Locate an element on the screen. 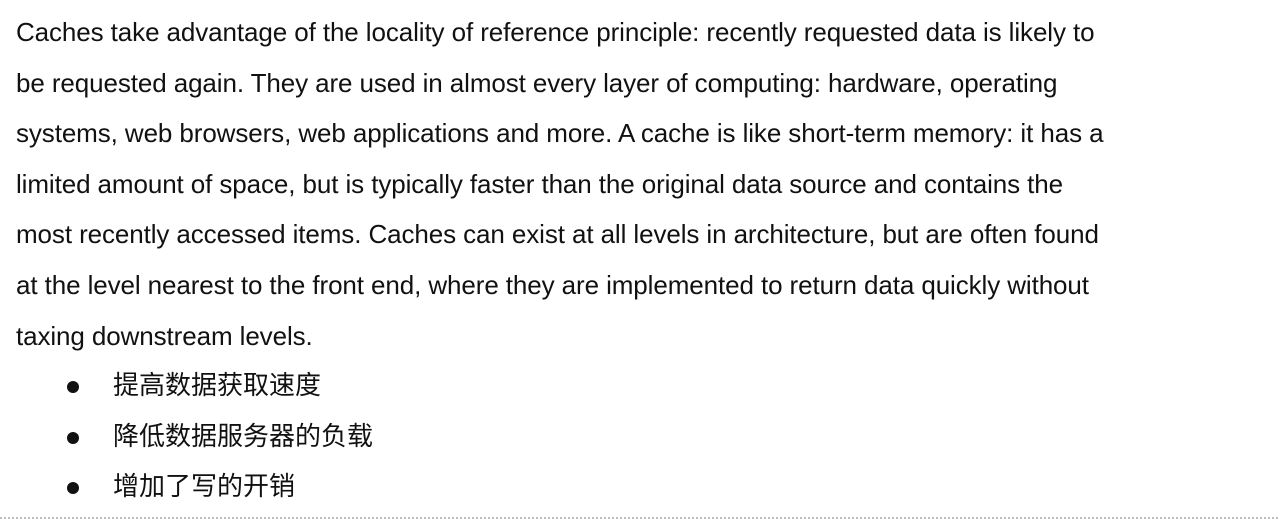 The width and height of the screenshot is (1278, 522). list-item: 增加了写的开销 is located at coordinates (641, 487).